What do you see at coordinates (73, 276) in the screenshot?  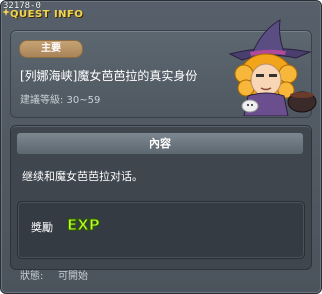 I see `status-value: 可開始` at bounding box center [73, 276].